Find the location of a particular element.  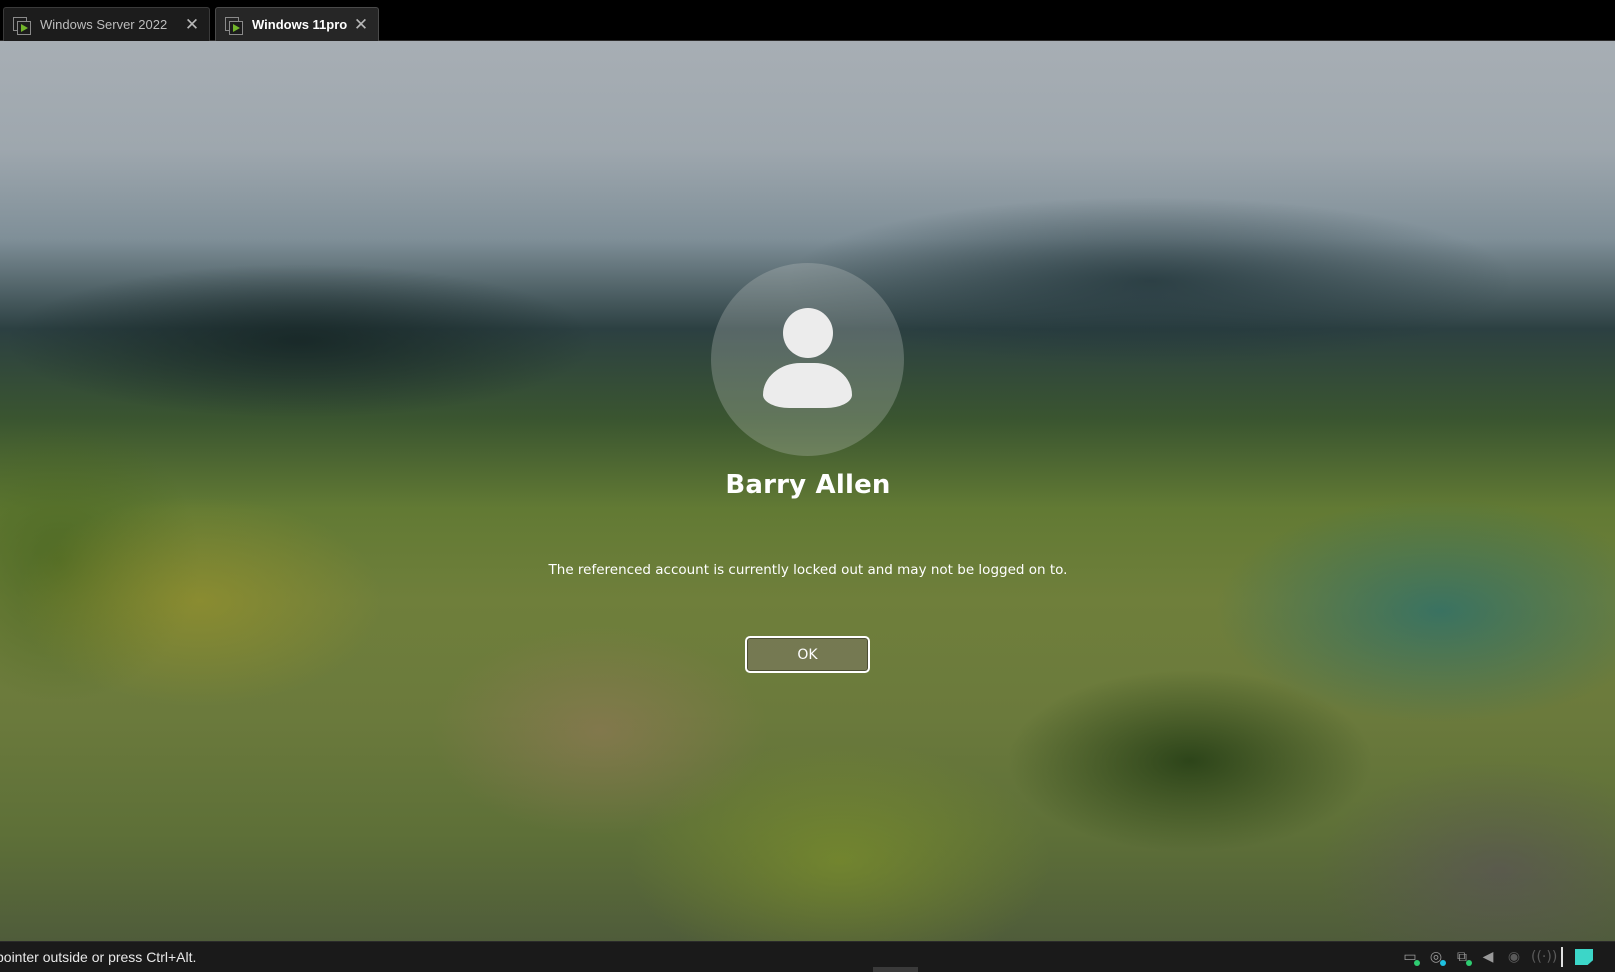

avatar-head is located at coordinates (808, 333).